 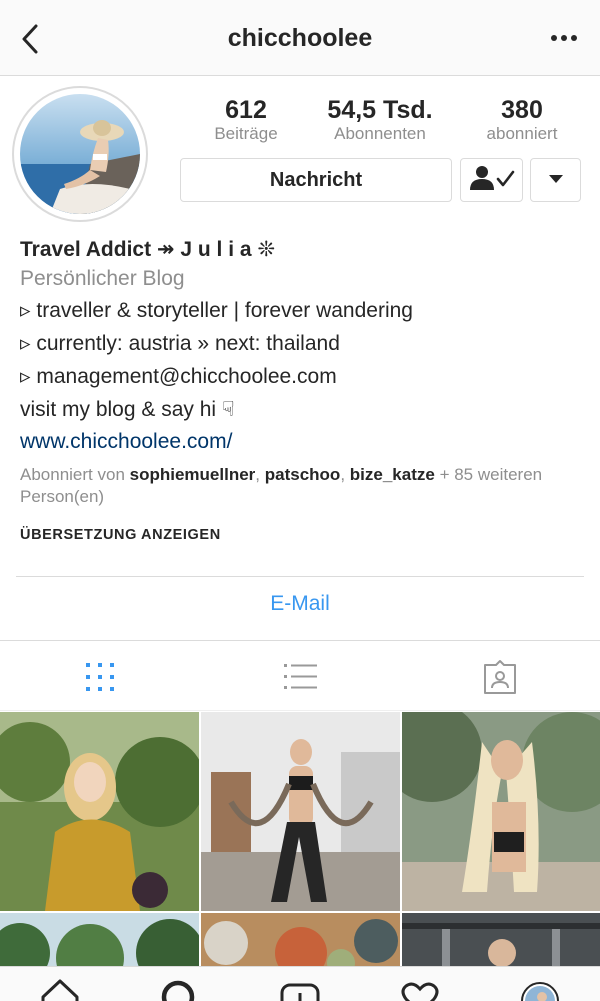 I want to click on display-name: Travel Addict ↠ J u l i a ❊, so click(x=147, y=249).